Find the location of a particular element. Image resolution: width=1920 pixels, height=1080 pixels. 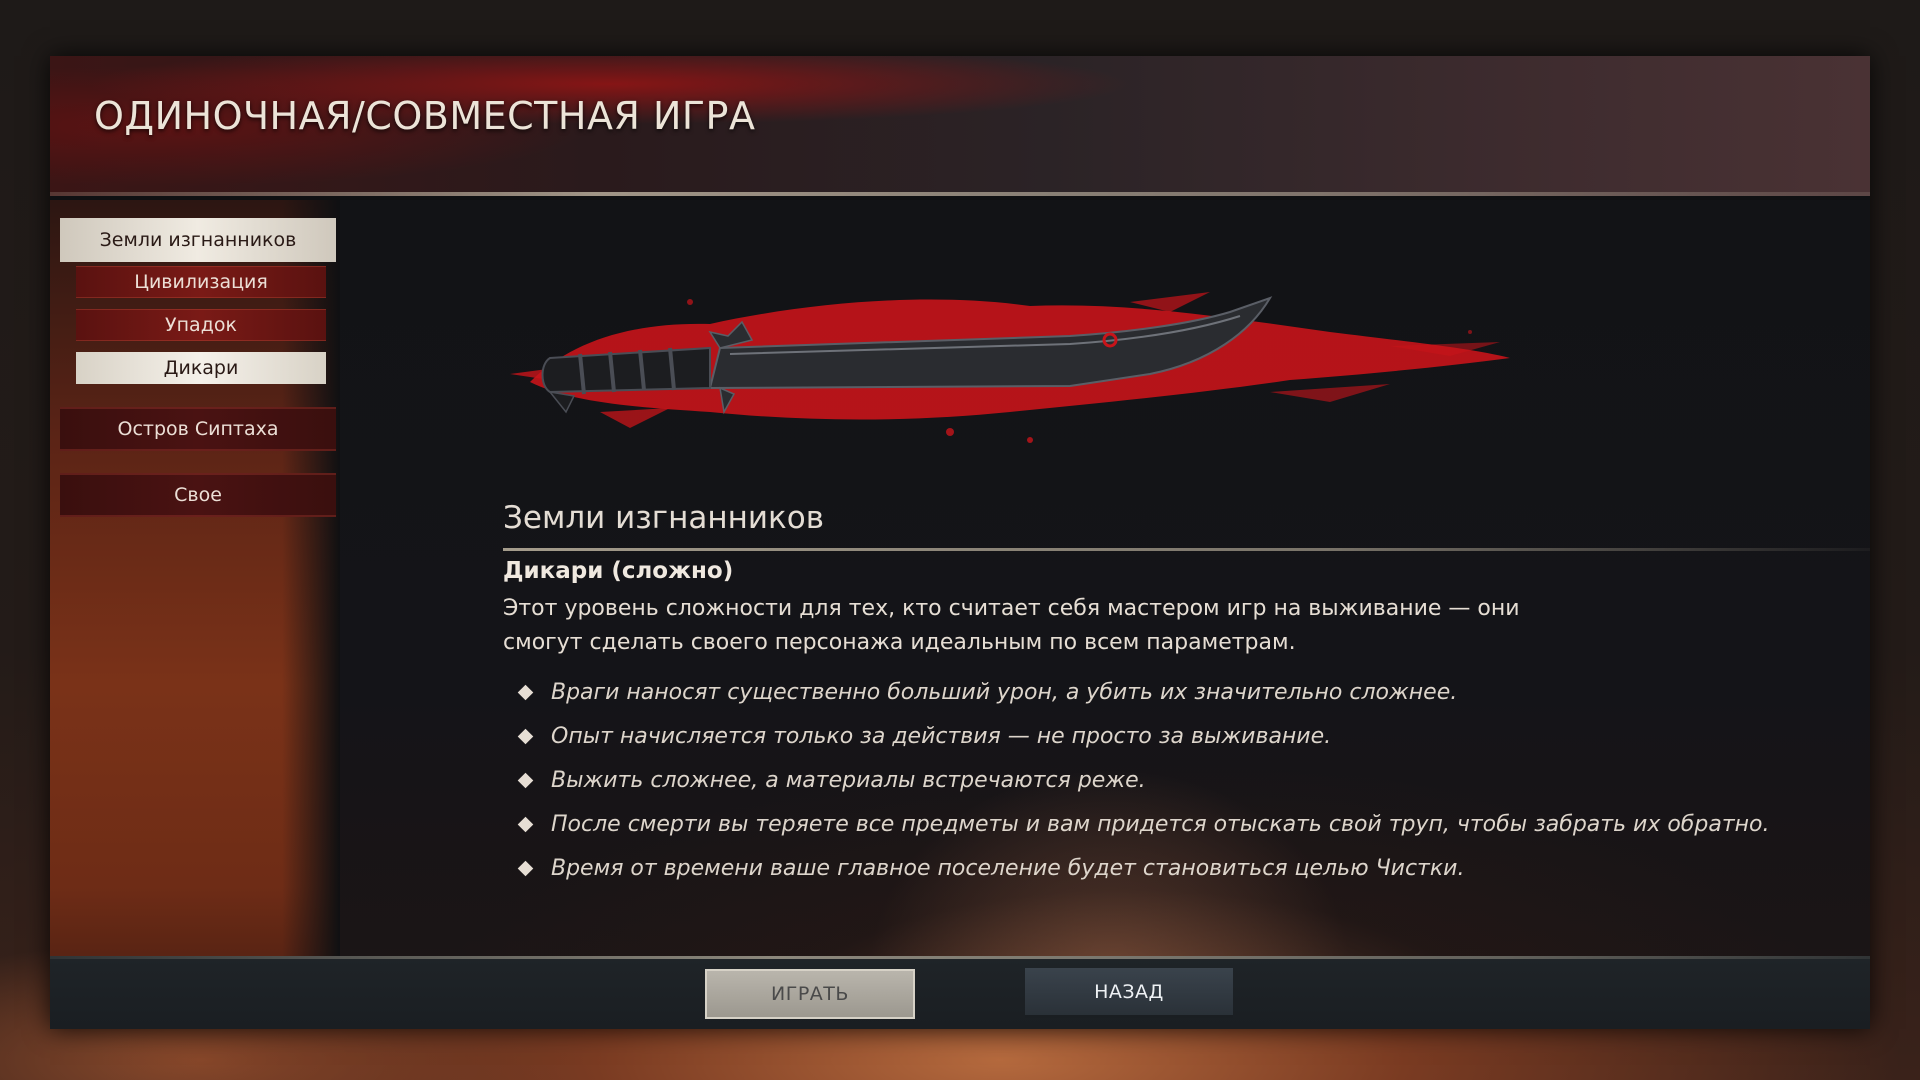

sidebar-item-isle-of-siptah: Остров Сиптаха is located at coordinates (198, 429).